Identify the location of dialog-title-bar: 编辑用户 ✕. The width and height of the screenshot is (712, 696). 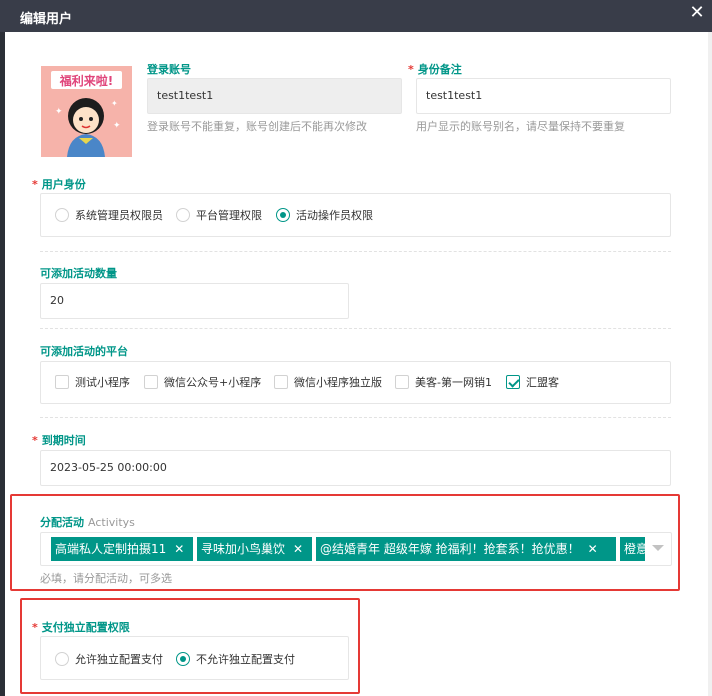
(356, 16).